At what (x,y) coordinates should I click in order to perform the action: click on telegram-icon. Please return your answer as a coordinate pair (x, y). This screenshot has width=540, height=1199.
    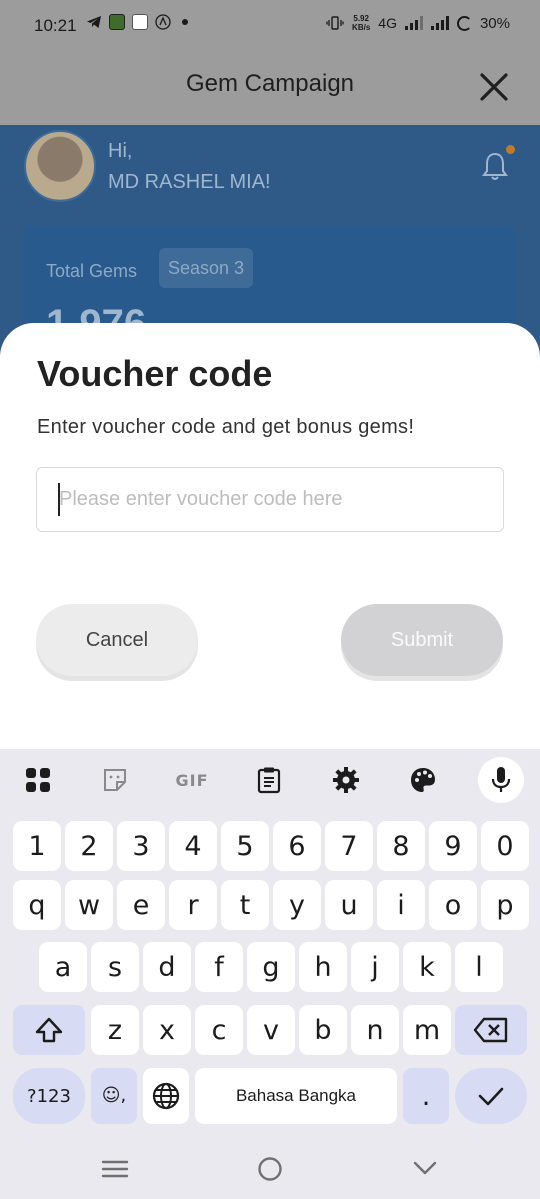
    Looking at the image, I should click on (94, 22).